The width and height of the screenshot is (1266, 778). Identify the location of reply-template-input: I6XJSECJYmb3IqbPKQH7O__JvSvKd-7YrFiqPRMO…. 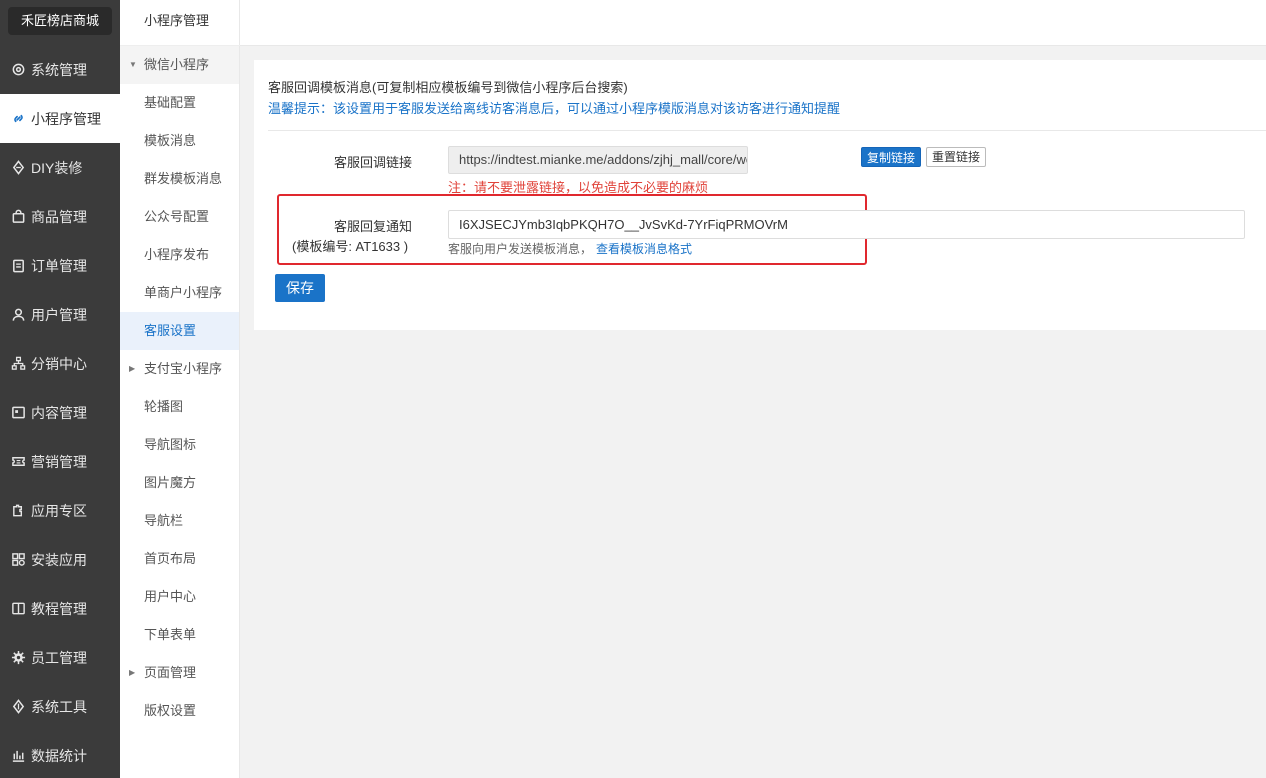
(846, 224).